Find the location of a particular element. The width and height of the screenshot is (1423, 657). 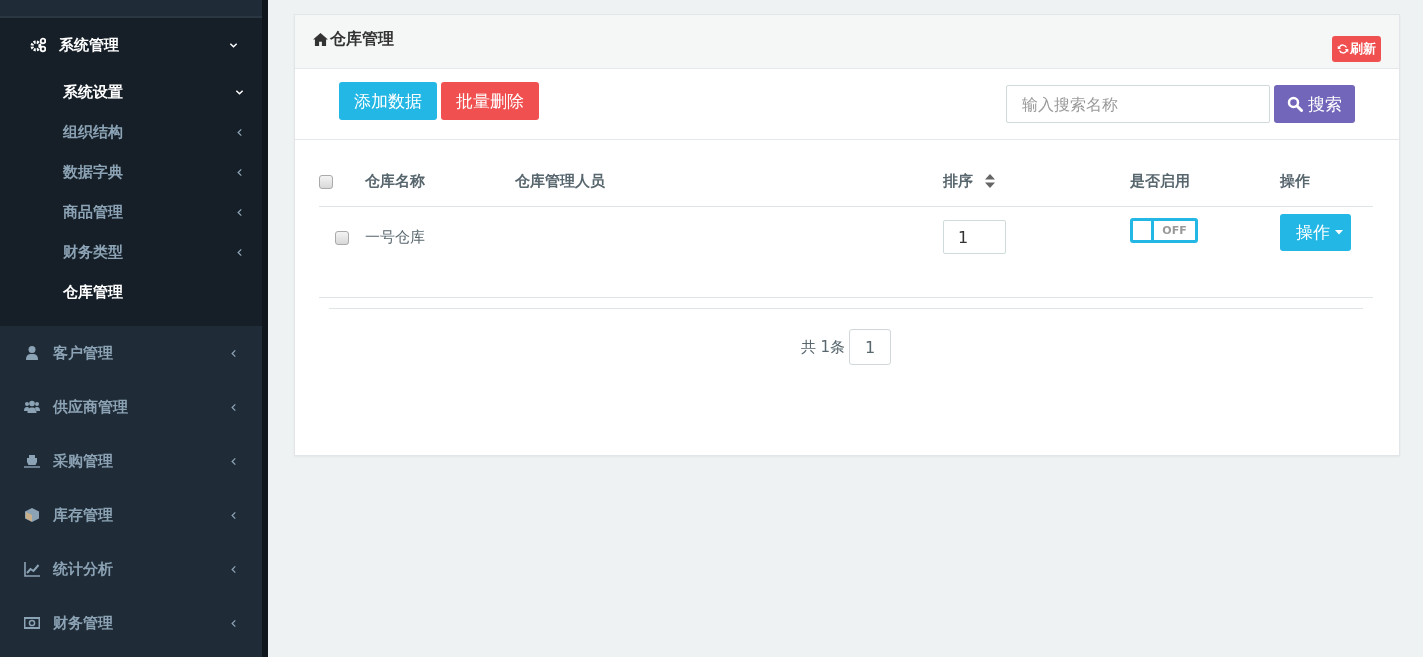

menu-item: 采购管理 is located at coordinates (131, 461).